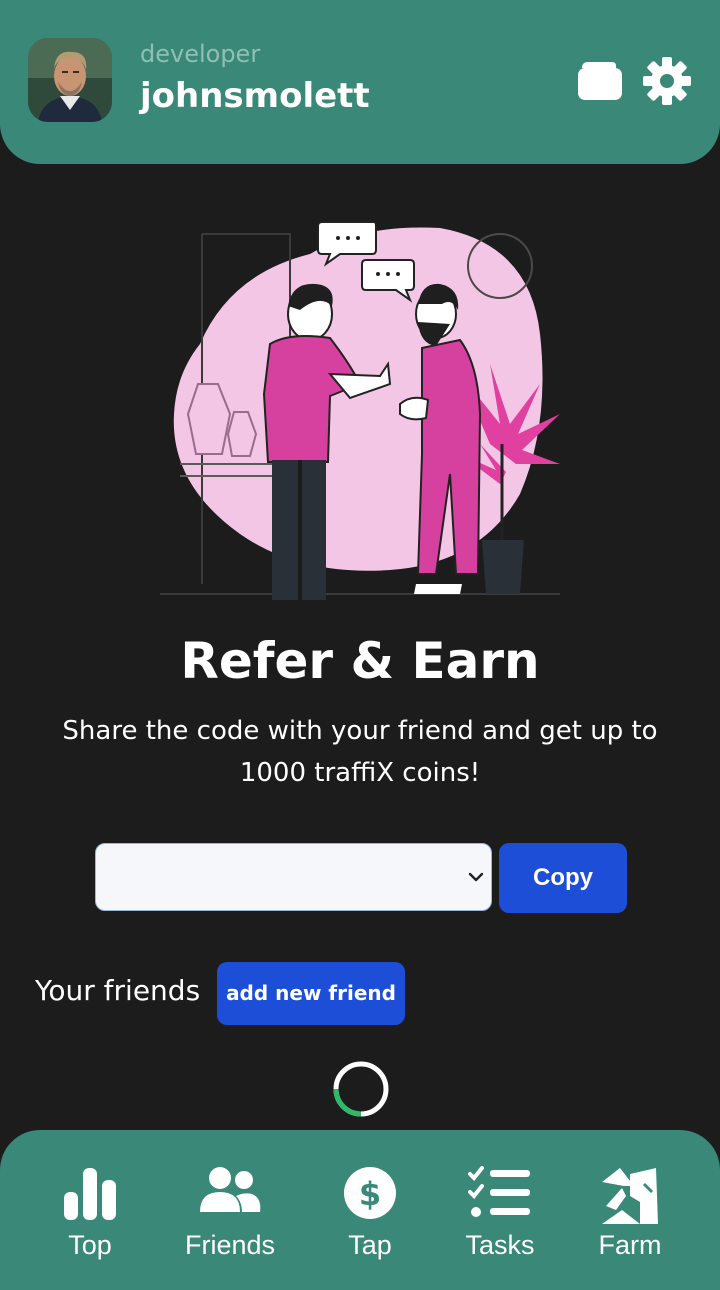 The height and width of the screenshot is (1290, 720). Describe the element at coordinates (630, 1196) in the screenshot. I see `farm-icon` at that location.